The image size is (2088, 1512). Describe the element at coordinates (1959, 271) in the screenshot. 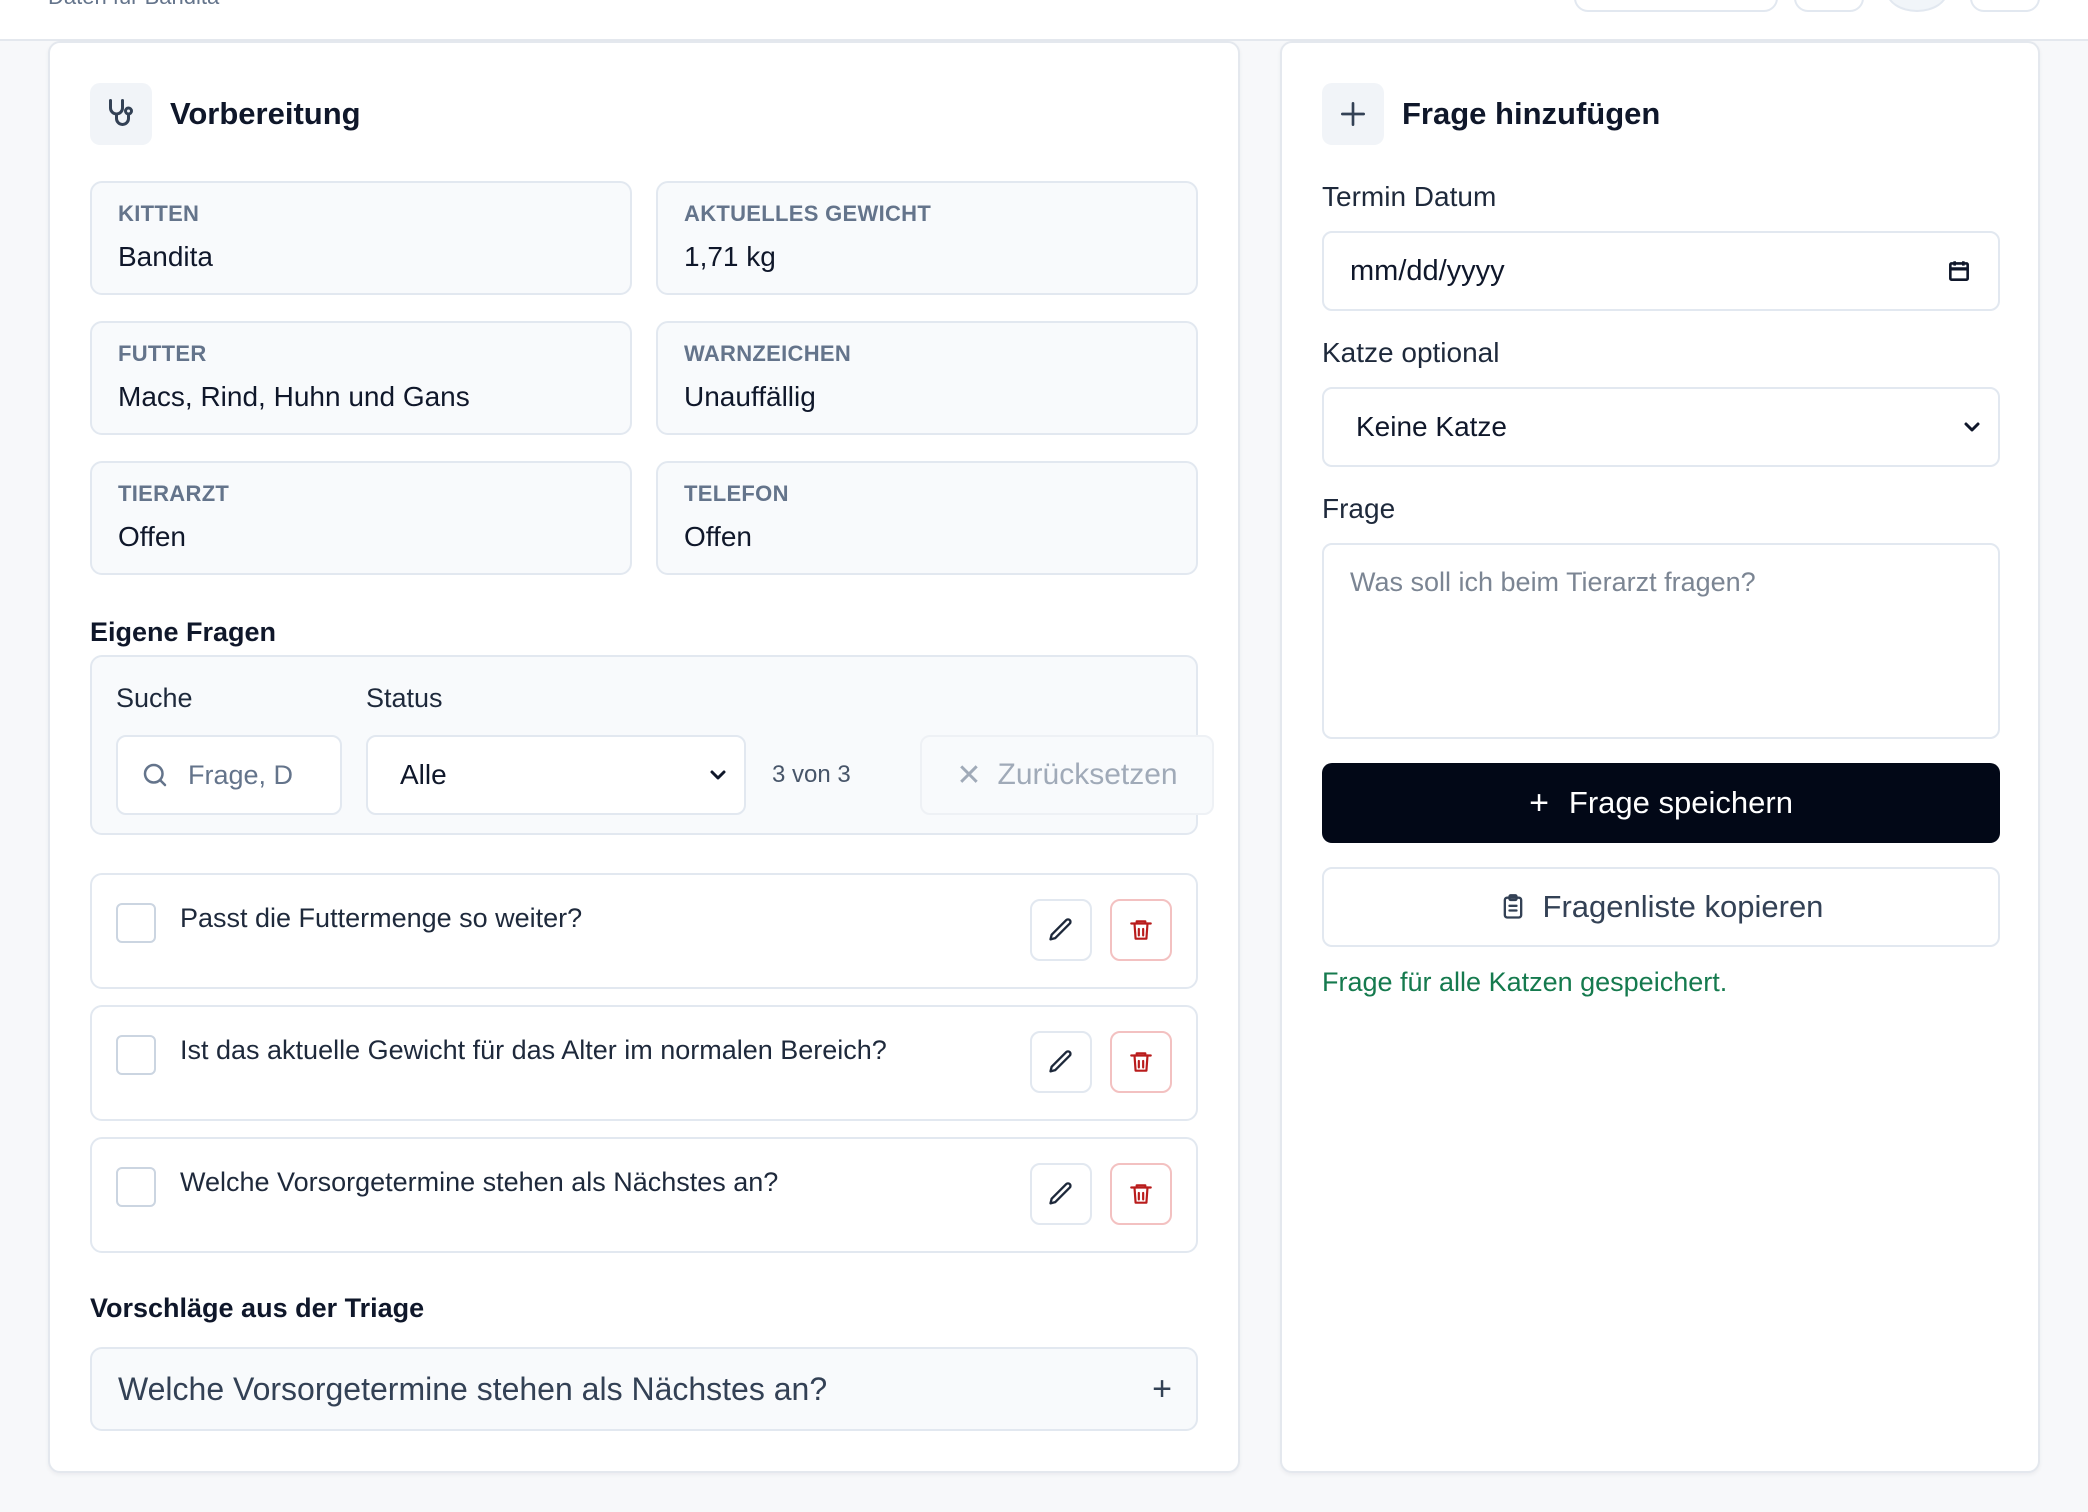

I see `calendar-icon` at that location.